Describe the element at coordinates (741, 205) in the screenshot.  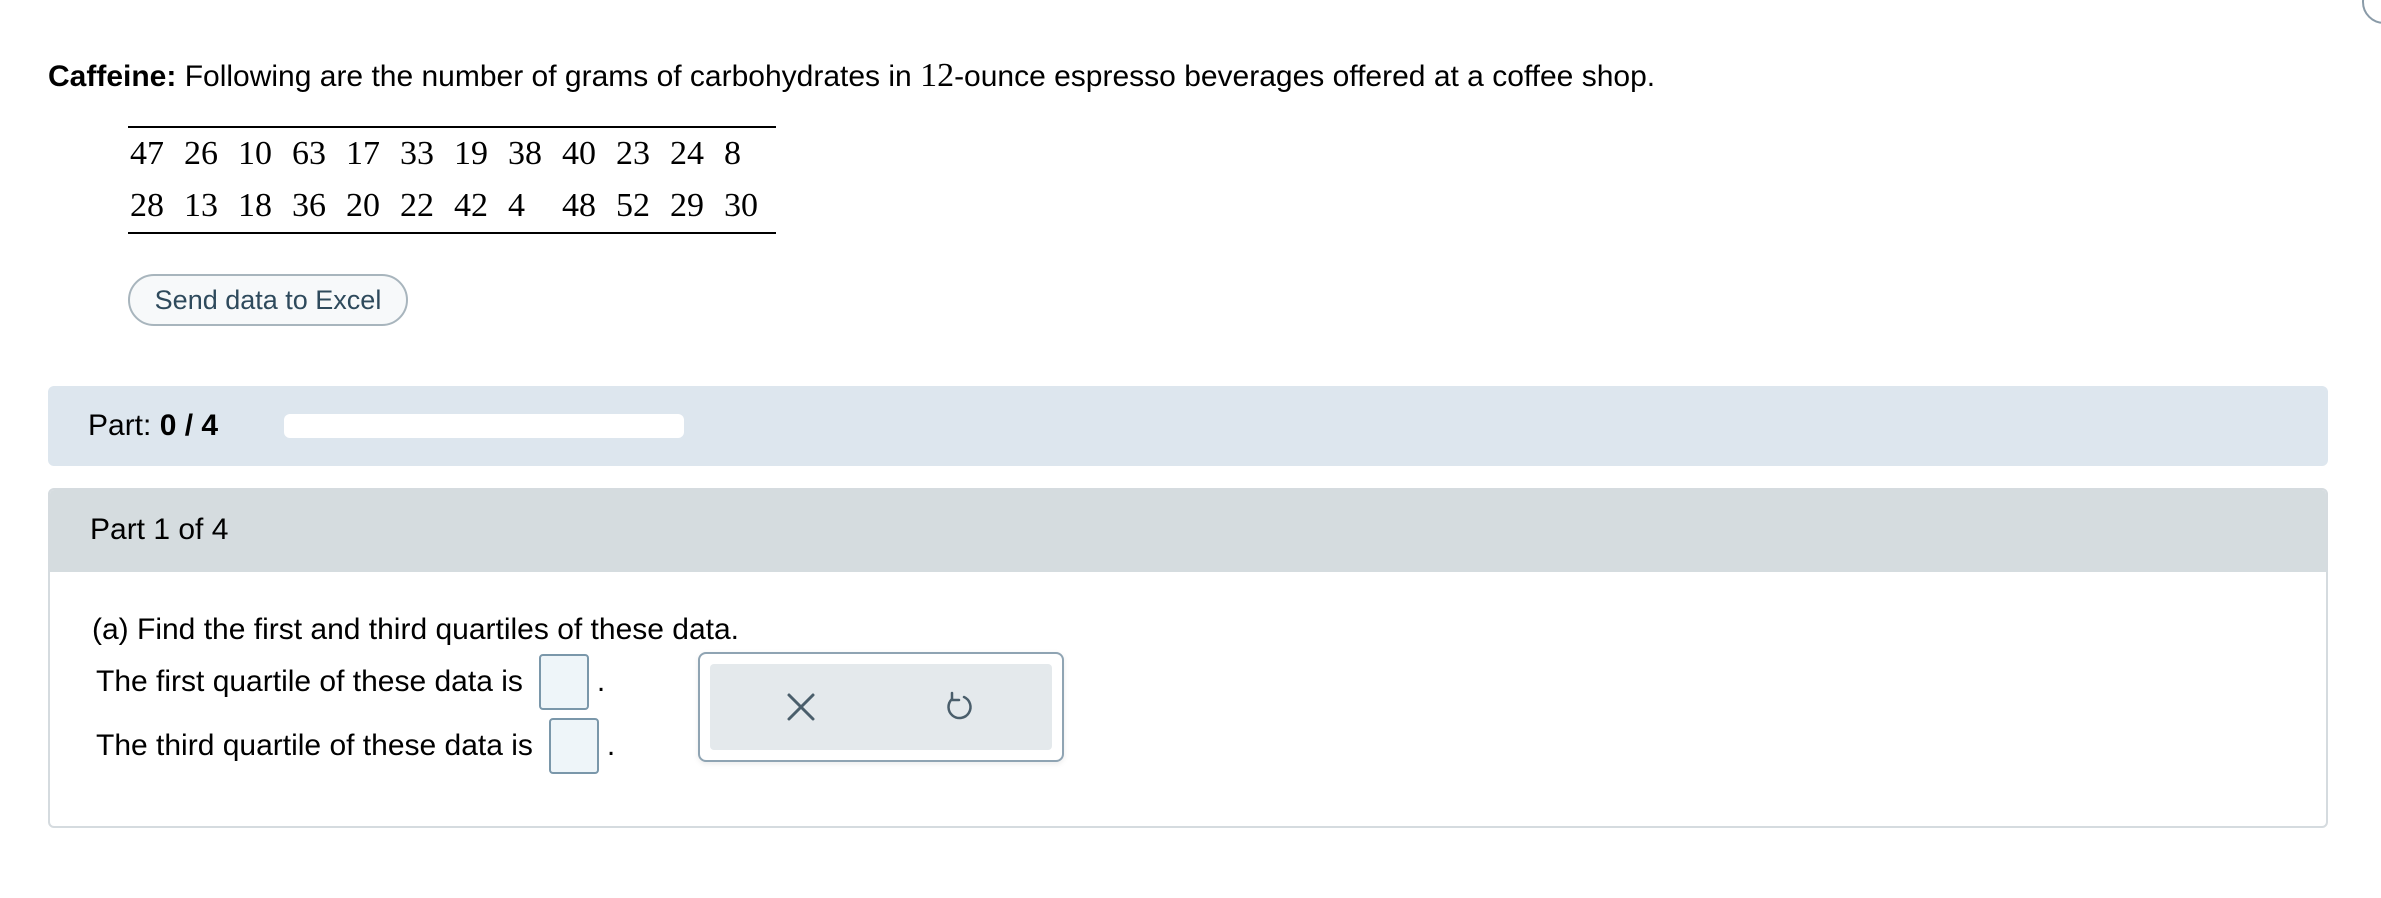
I see `data-cell: 30` at that location.